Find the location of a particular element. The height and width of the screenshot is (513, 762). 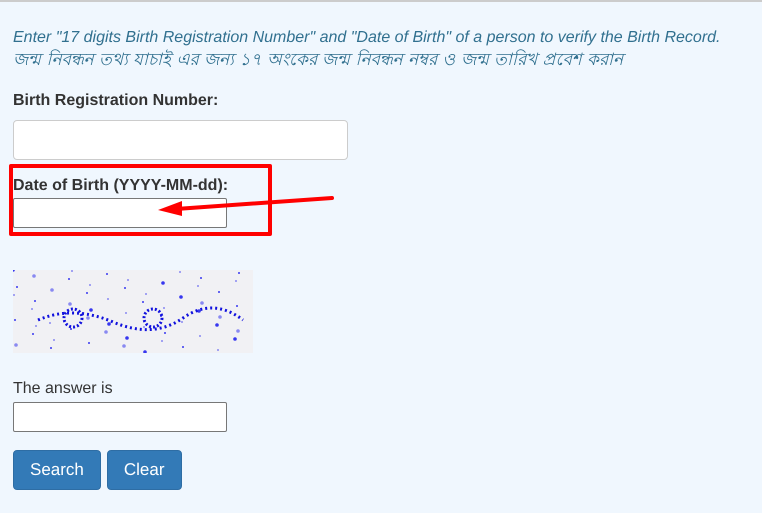

answer-field is located at coordinates (120, 417).